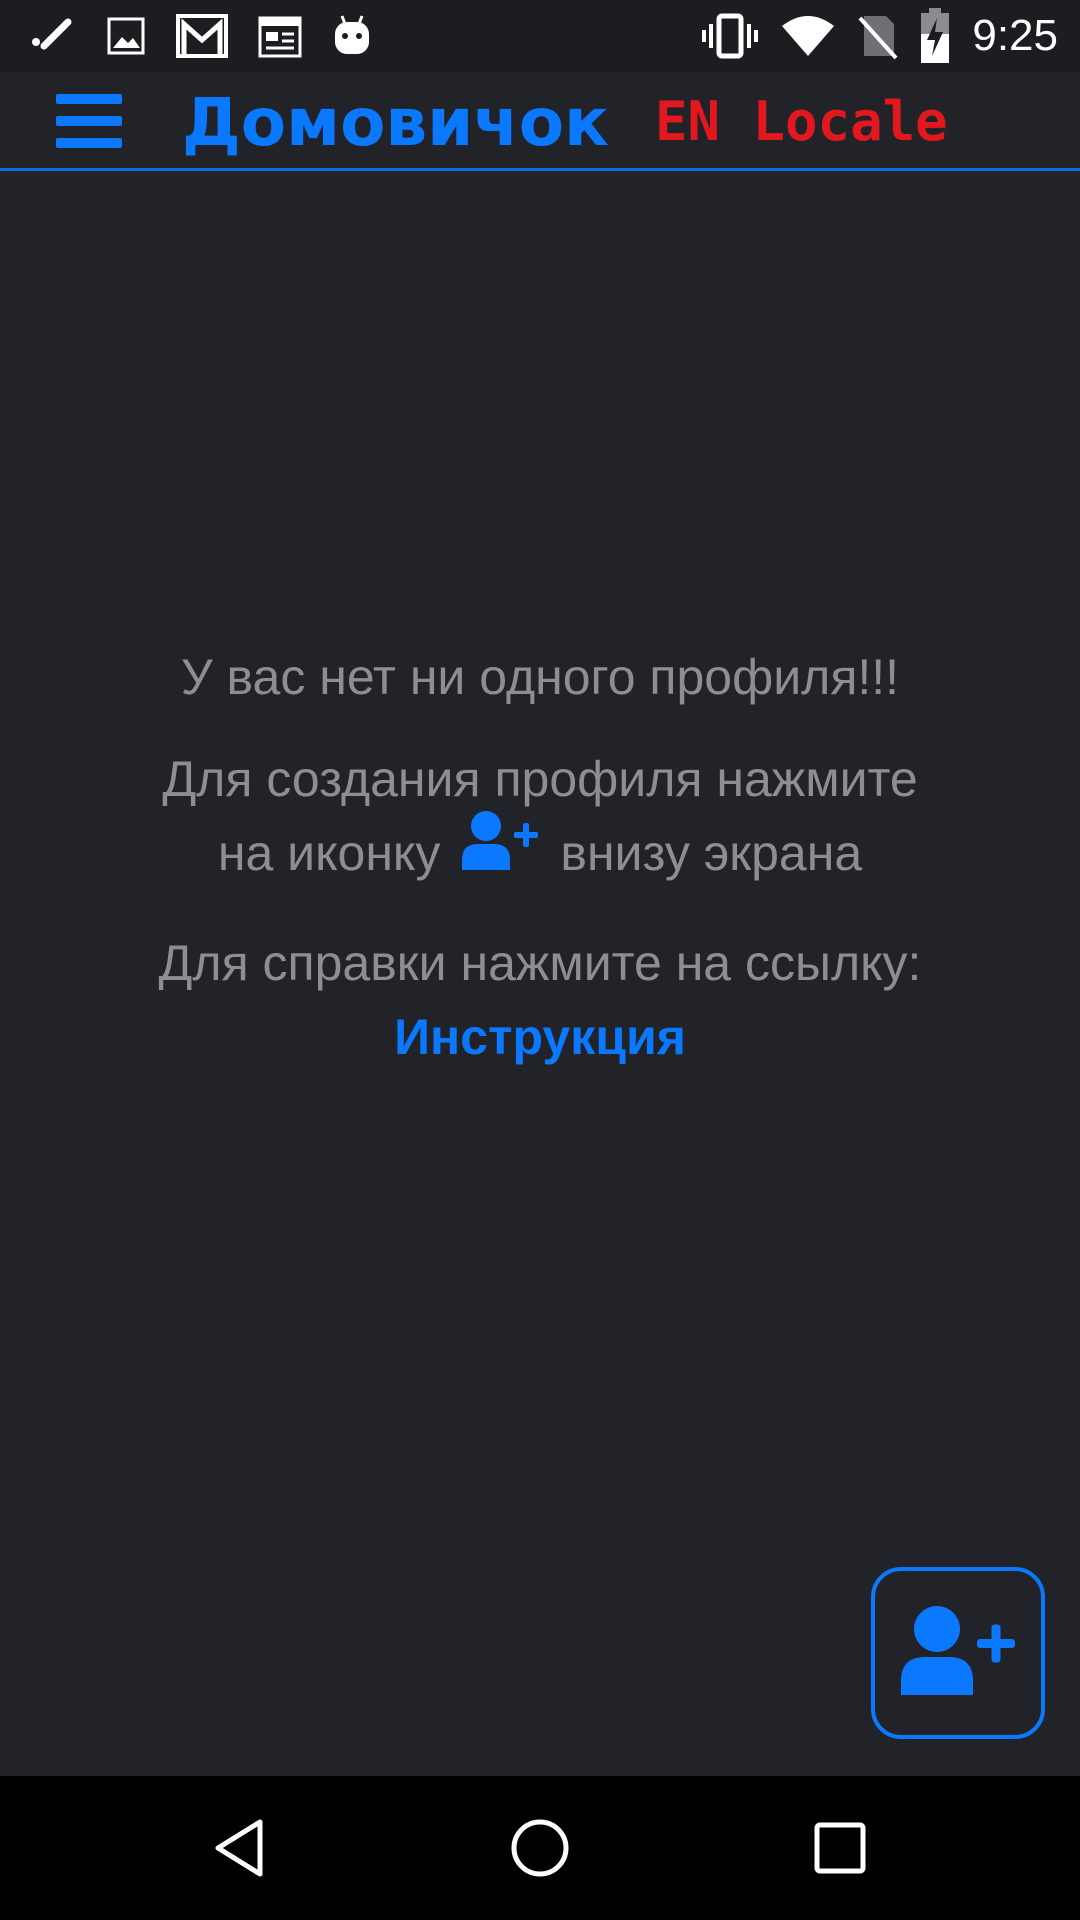  Describe the element at coordinates (801, 122) in the screenshot. I see `locale-toggle: EN Locale` at that location.